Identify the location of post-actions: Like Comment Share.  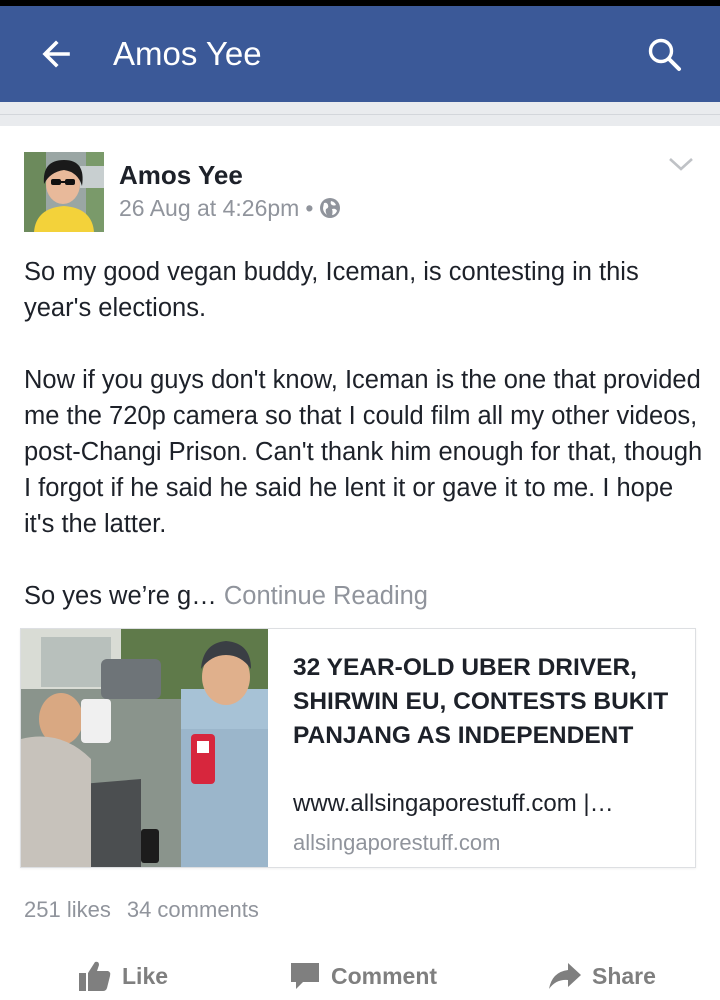
(360, 976).